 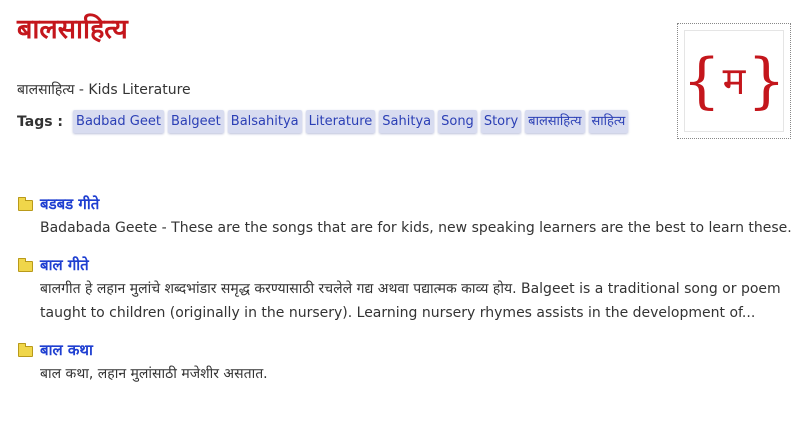 I want to click on tag-sahitya: Sahitya, so click(x=407, y=121).